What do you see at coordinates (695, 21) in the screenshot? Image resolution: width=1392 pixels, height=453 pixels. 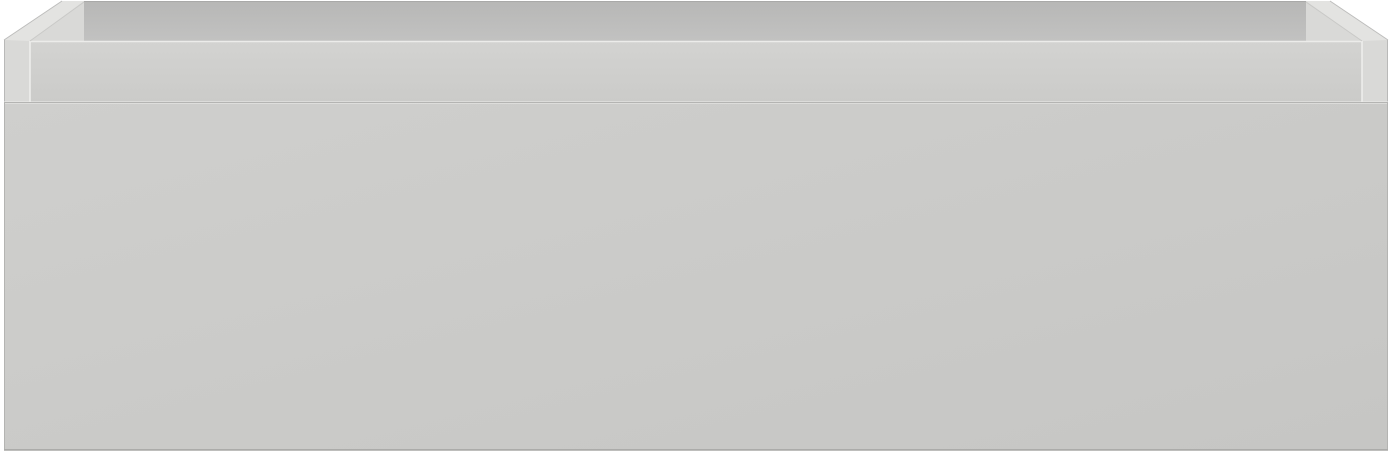 I see `inner-back-wall` at bounding box center [695, 21].